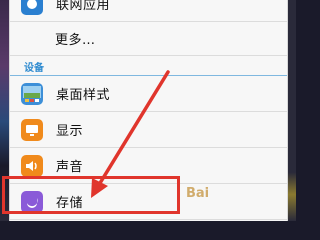 The width and height of the screenshot is (320, 240). Describe the element at coordinates (130, 134) in the screenshot. I see `annotation-arrow` at that location.